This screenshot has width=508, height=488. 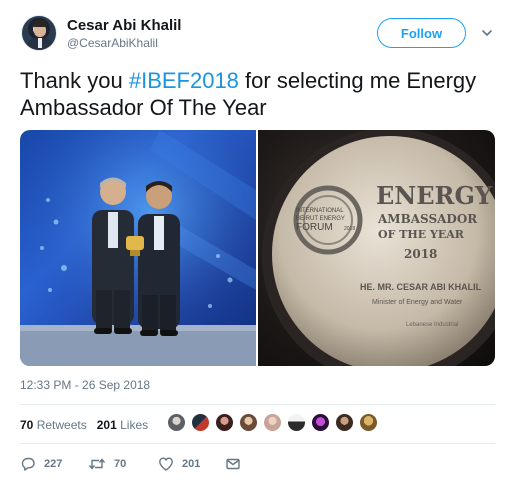 What do you see at coordinates (107, 425) in the screenshot?
I see `likes-count: 201` at bounding box center [107, 425].